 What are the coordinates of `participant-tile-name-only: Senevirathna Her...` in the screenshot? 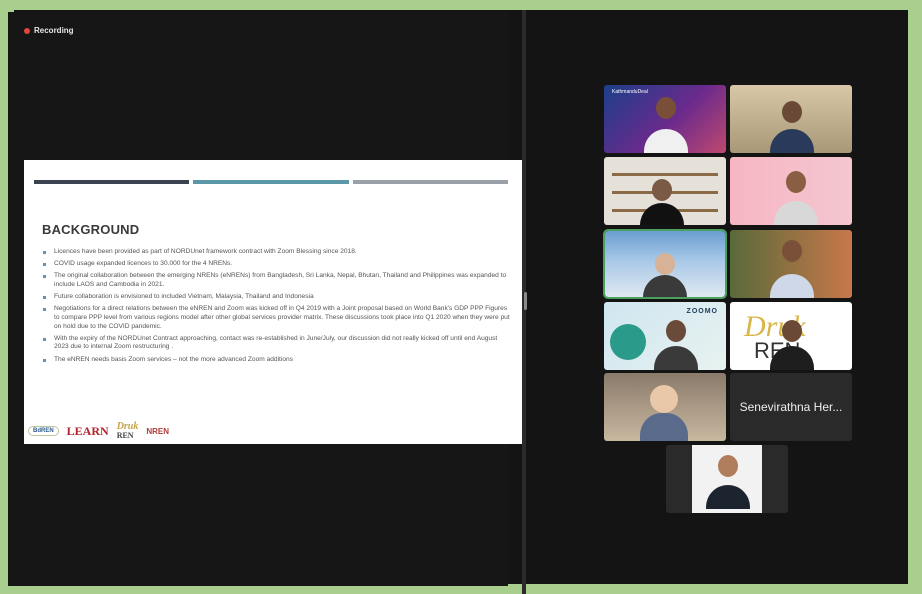 It's located at (791, 407).